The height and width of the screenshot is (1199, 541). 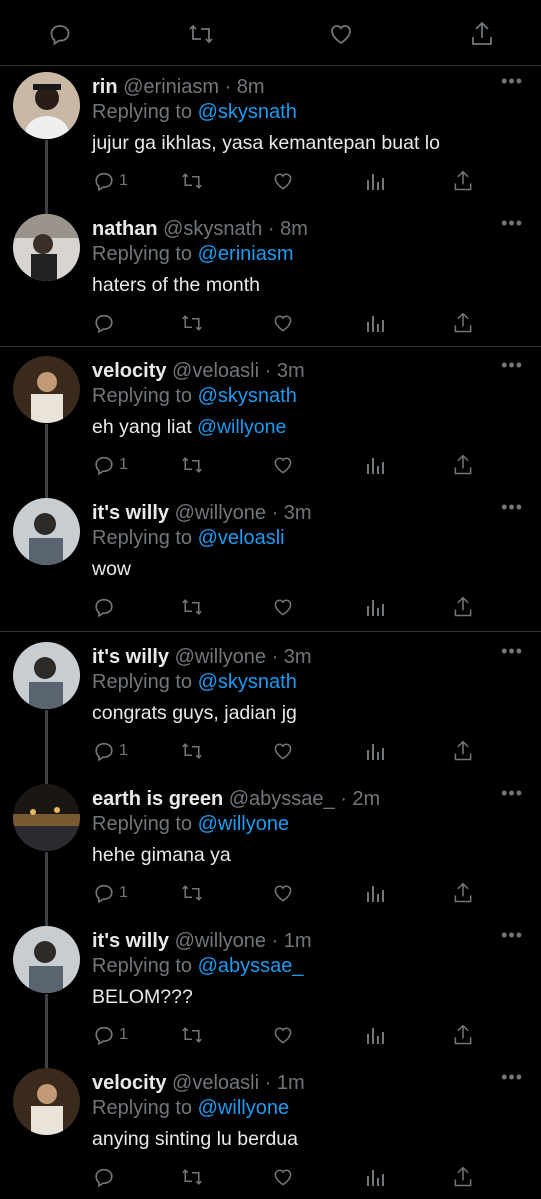 What do you see at coordinates (246, 254) in the screenshot?
I see `replying-to-mention: @eriniasm` at bounding box center [246, 254].